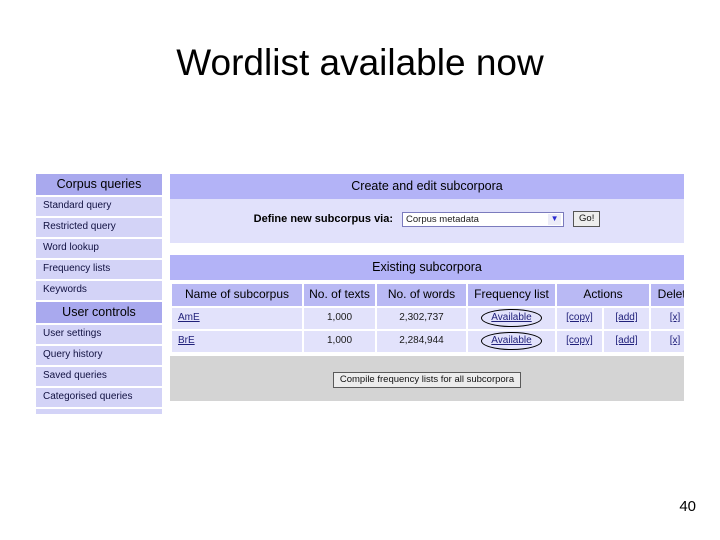 This screenshot has height=540, width=720. Describe the element at coordinates (667, 295) in the screenshot. I see `column-header-delete: Delete` at that location.